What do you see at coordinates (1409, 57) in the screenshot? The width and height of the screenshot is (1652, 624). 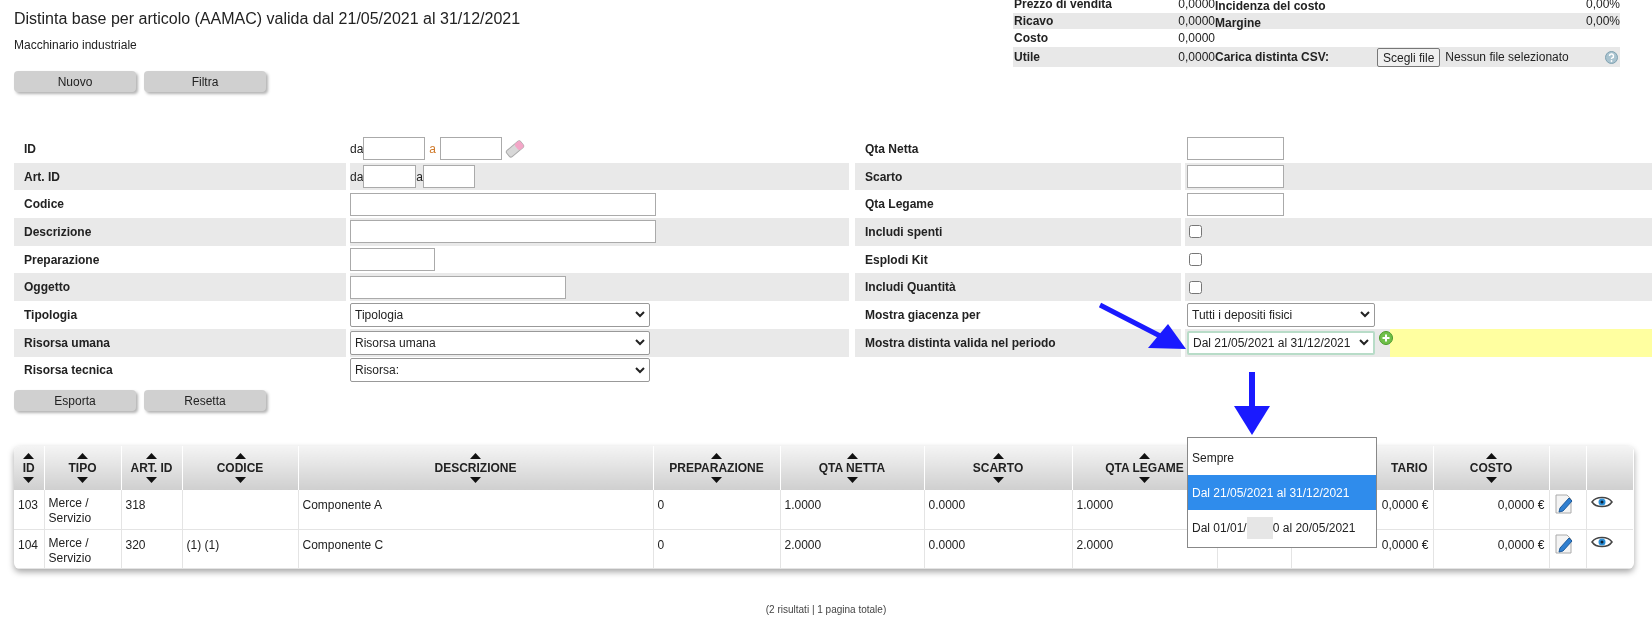 I see `choose-file-button: Scegli file` at bounding box center [1409, 57].